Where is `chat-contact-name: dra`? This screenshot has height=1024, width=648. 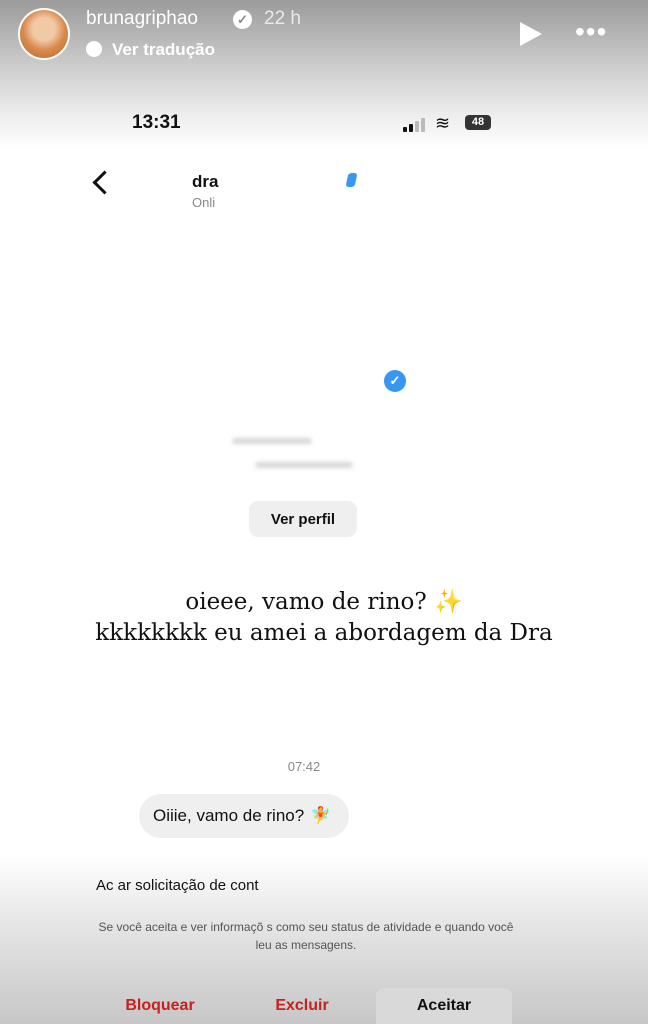 chat-contact-name: dra is located at coordinates (205, 182).